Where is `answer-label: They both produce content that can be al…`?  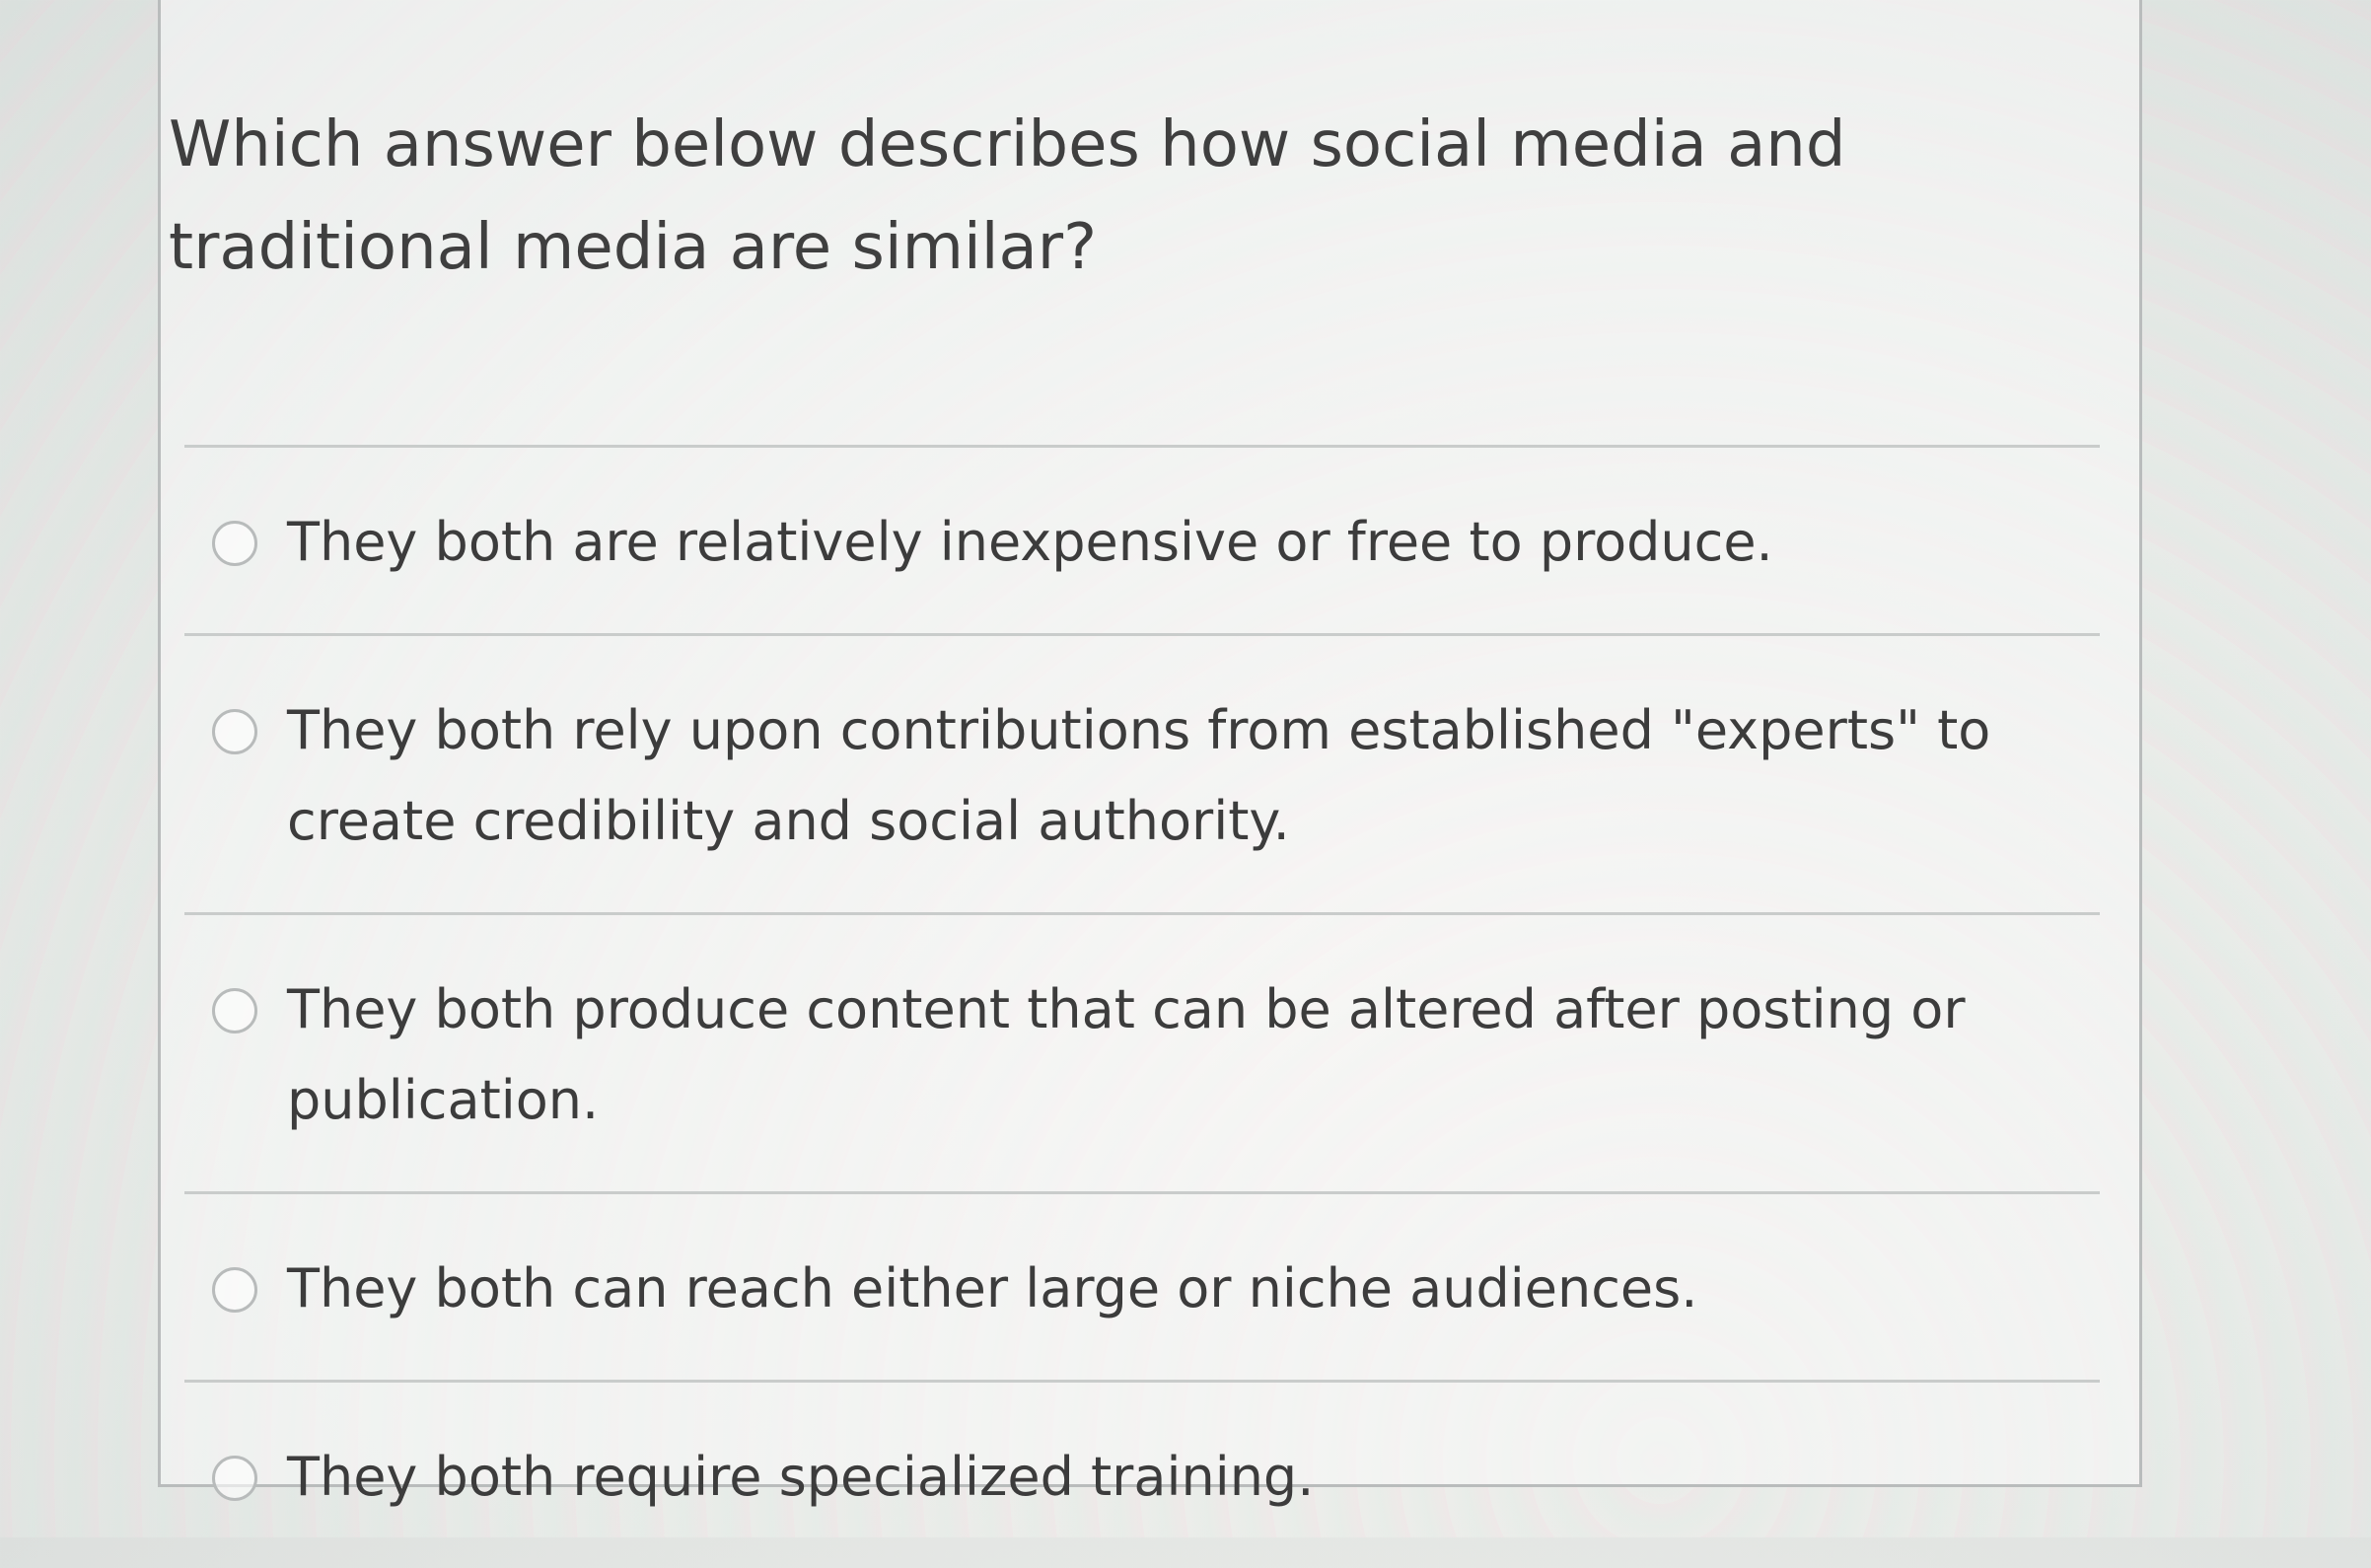 answer-label: They both produce content that can be al… is located at coordinates (1193, 1055).